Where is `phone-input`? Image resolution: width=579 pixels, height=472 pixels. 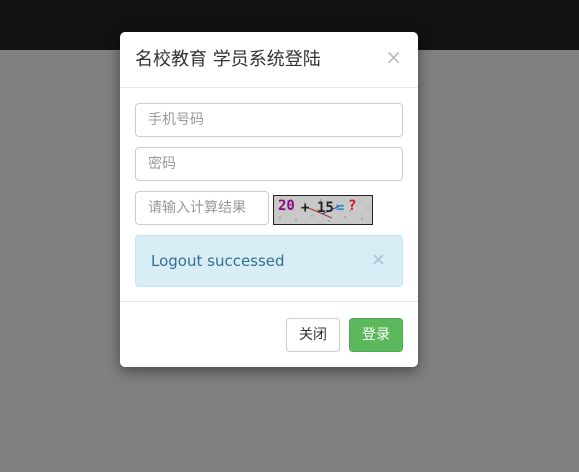 phone-input is located at coordinates (269, 120).